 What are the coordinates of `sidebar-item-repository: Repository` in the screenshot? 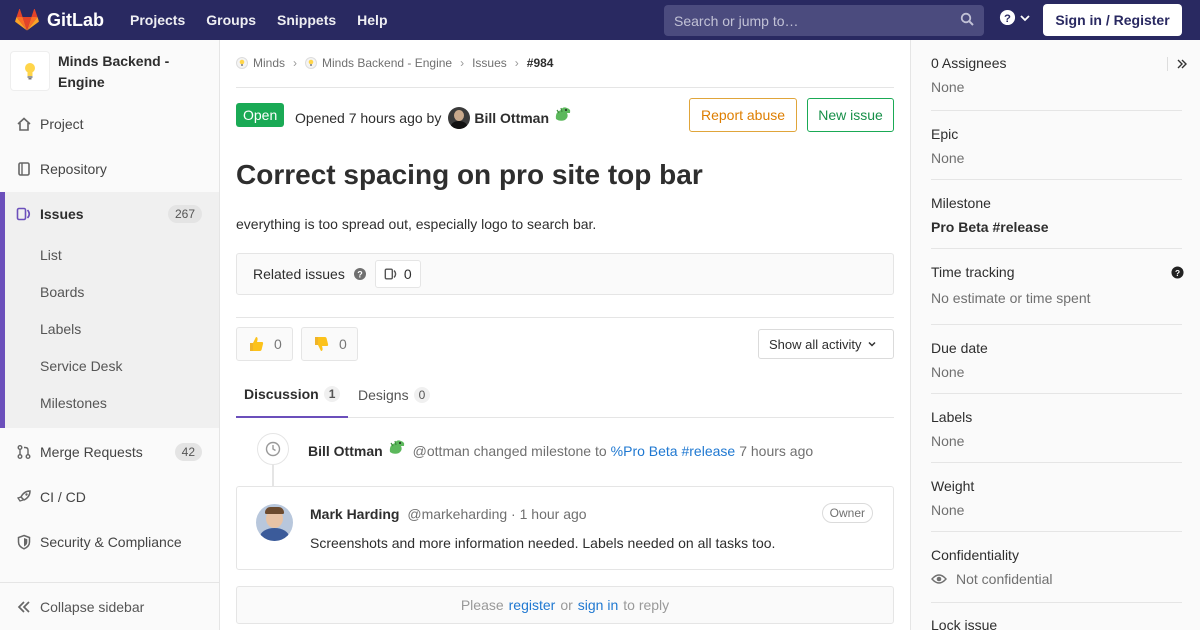 It's located at (109, 169).